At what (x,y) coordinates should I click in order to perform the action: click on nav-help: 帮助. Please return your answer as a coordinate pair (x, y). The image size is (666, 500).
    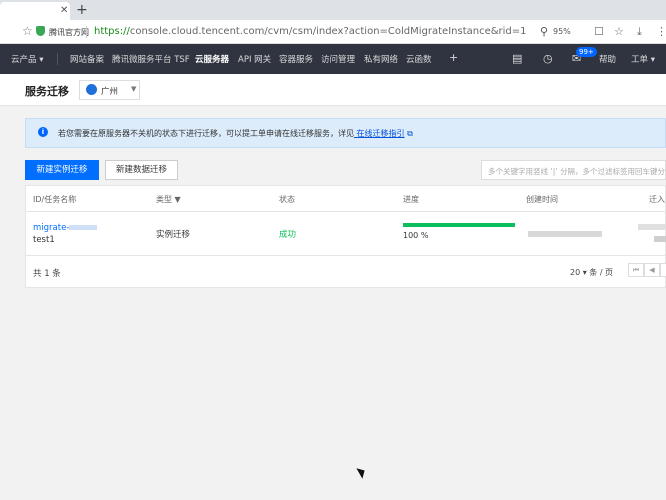
    Looking at the image, I should click on (607, 59).